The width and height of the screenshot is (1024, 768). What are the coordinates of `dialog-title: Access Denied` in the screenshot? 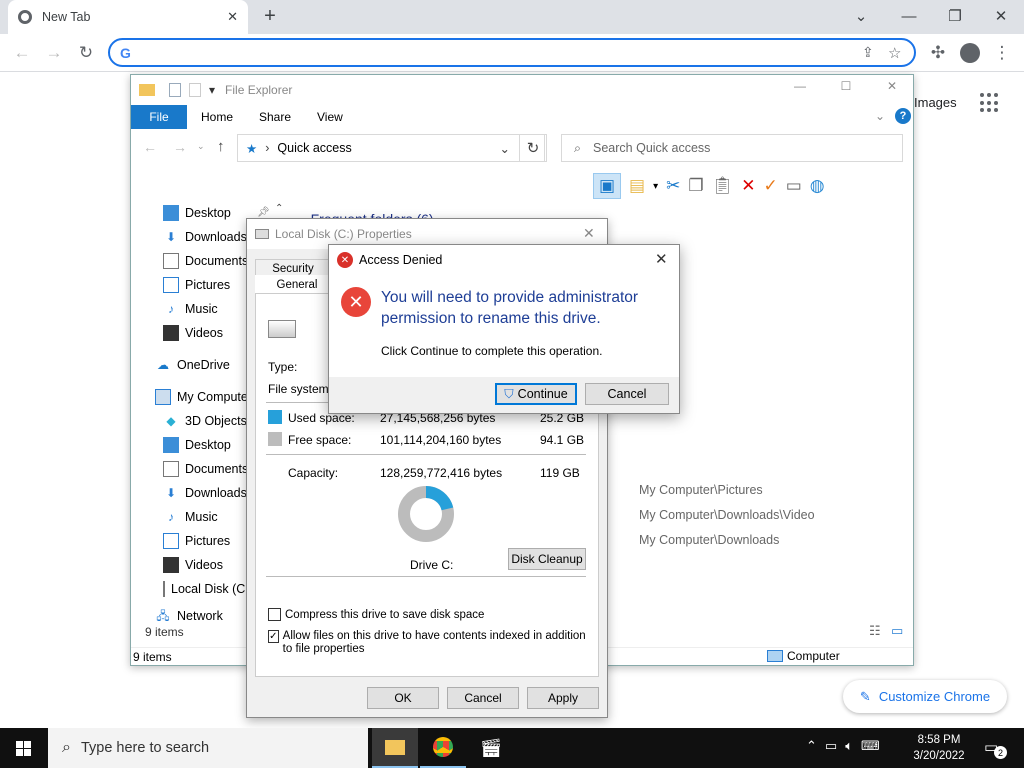 It's located at (401, 260).